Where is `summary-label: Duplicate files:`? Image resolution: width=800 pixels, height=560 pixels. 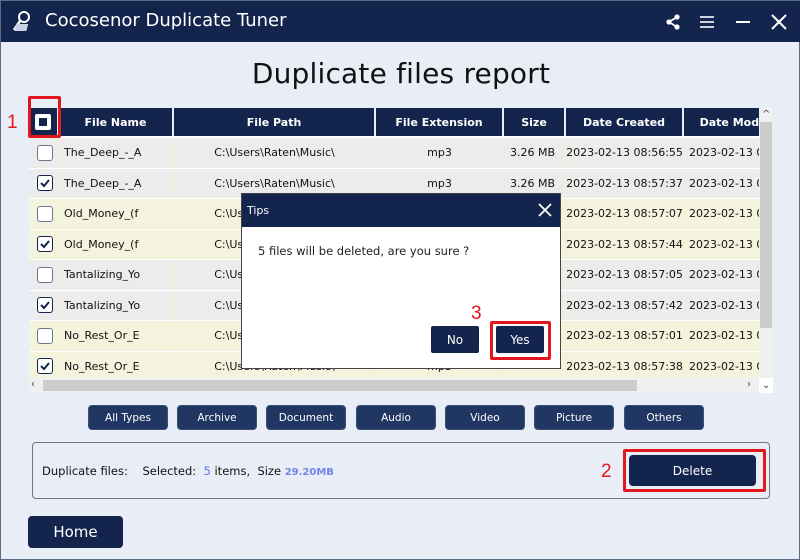 summary-label: Duplicate files: is located at coordinates (85, 471).